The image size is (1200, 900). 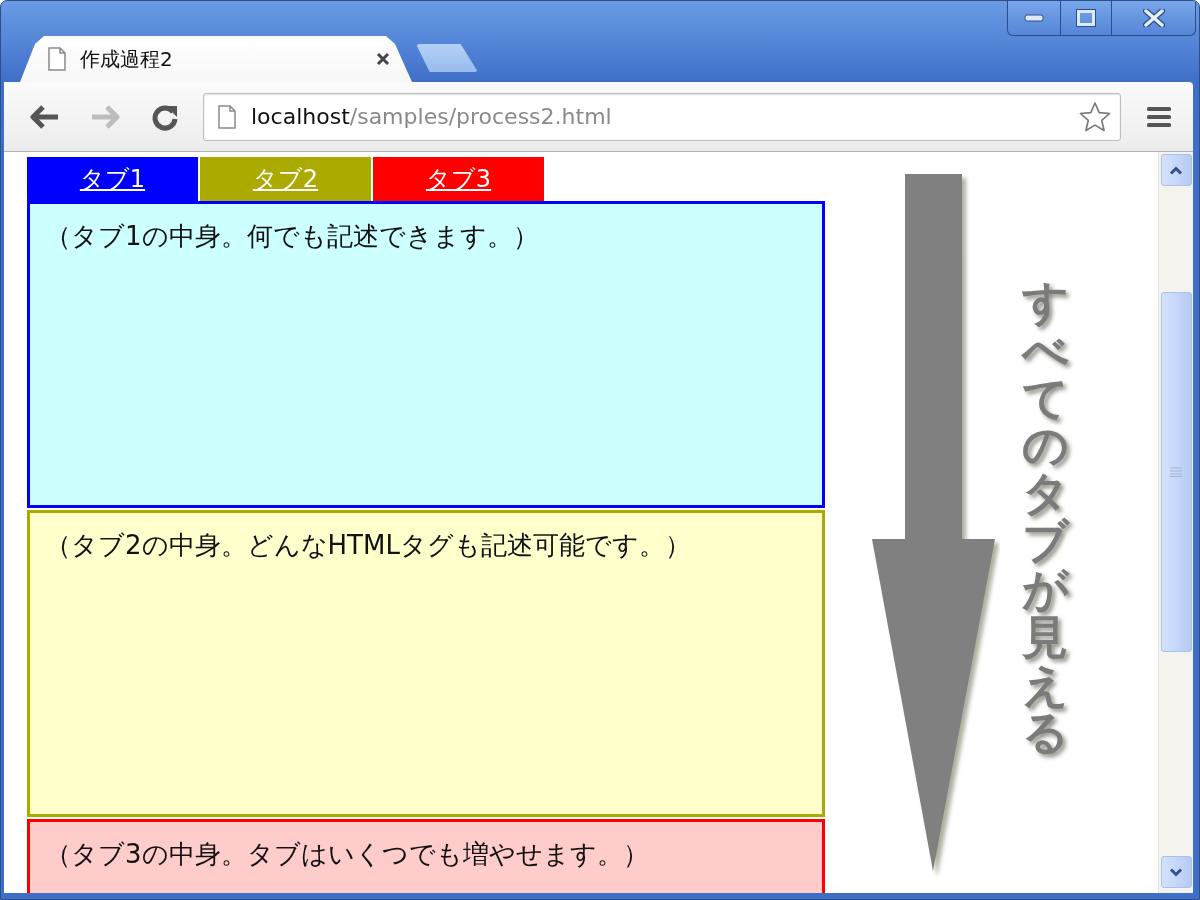 I want to click on minimize-icon, so click(x=1034, y=18).